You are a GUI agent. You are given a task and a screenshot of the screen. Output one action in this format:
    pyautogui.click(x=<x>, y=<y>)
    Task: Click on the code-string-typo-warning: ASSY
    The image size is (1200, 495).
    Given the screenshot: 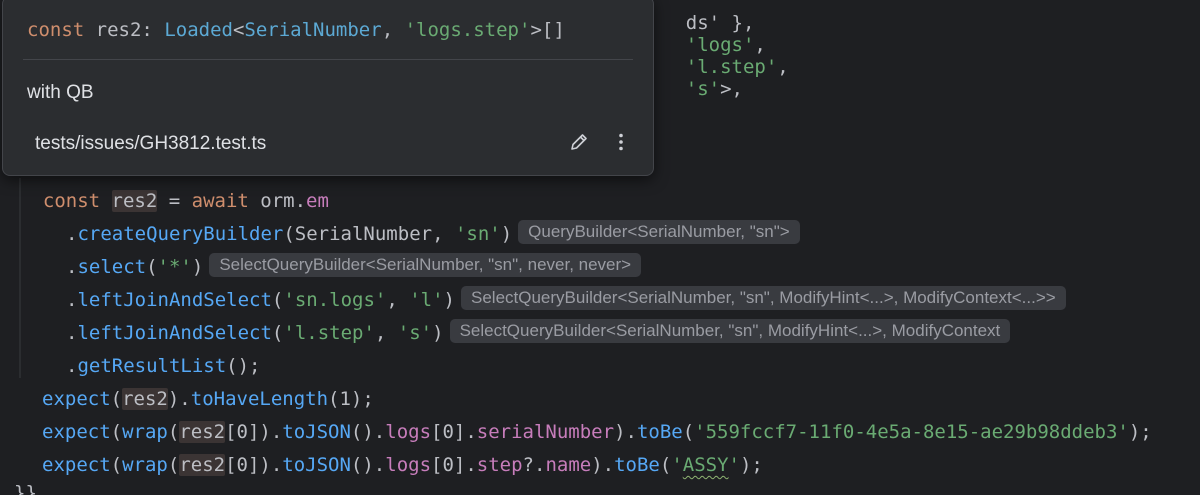 What is the action you would take?
    pyautogui.click(x=706, y=465)
    